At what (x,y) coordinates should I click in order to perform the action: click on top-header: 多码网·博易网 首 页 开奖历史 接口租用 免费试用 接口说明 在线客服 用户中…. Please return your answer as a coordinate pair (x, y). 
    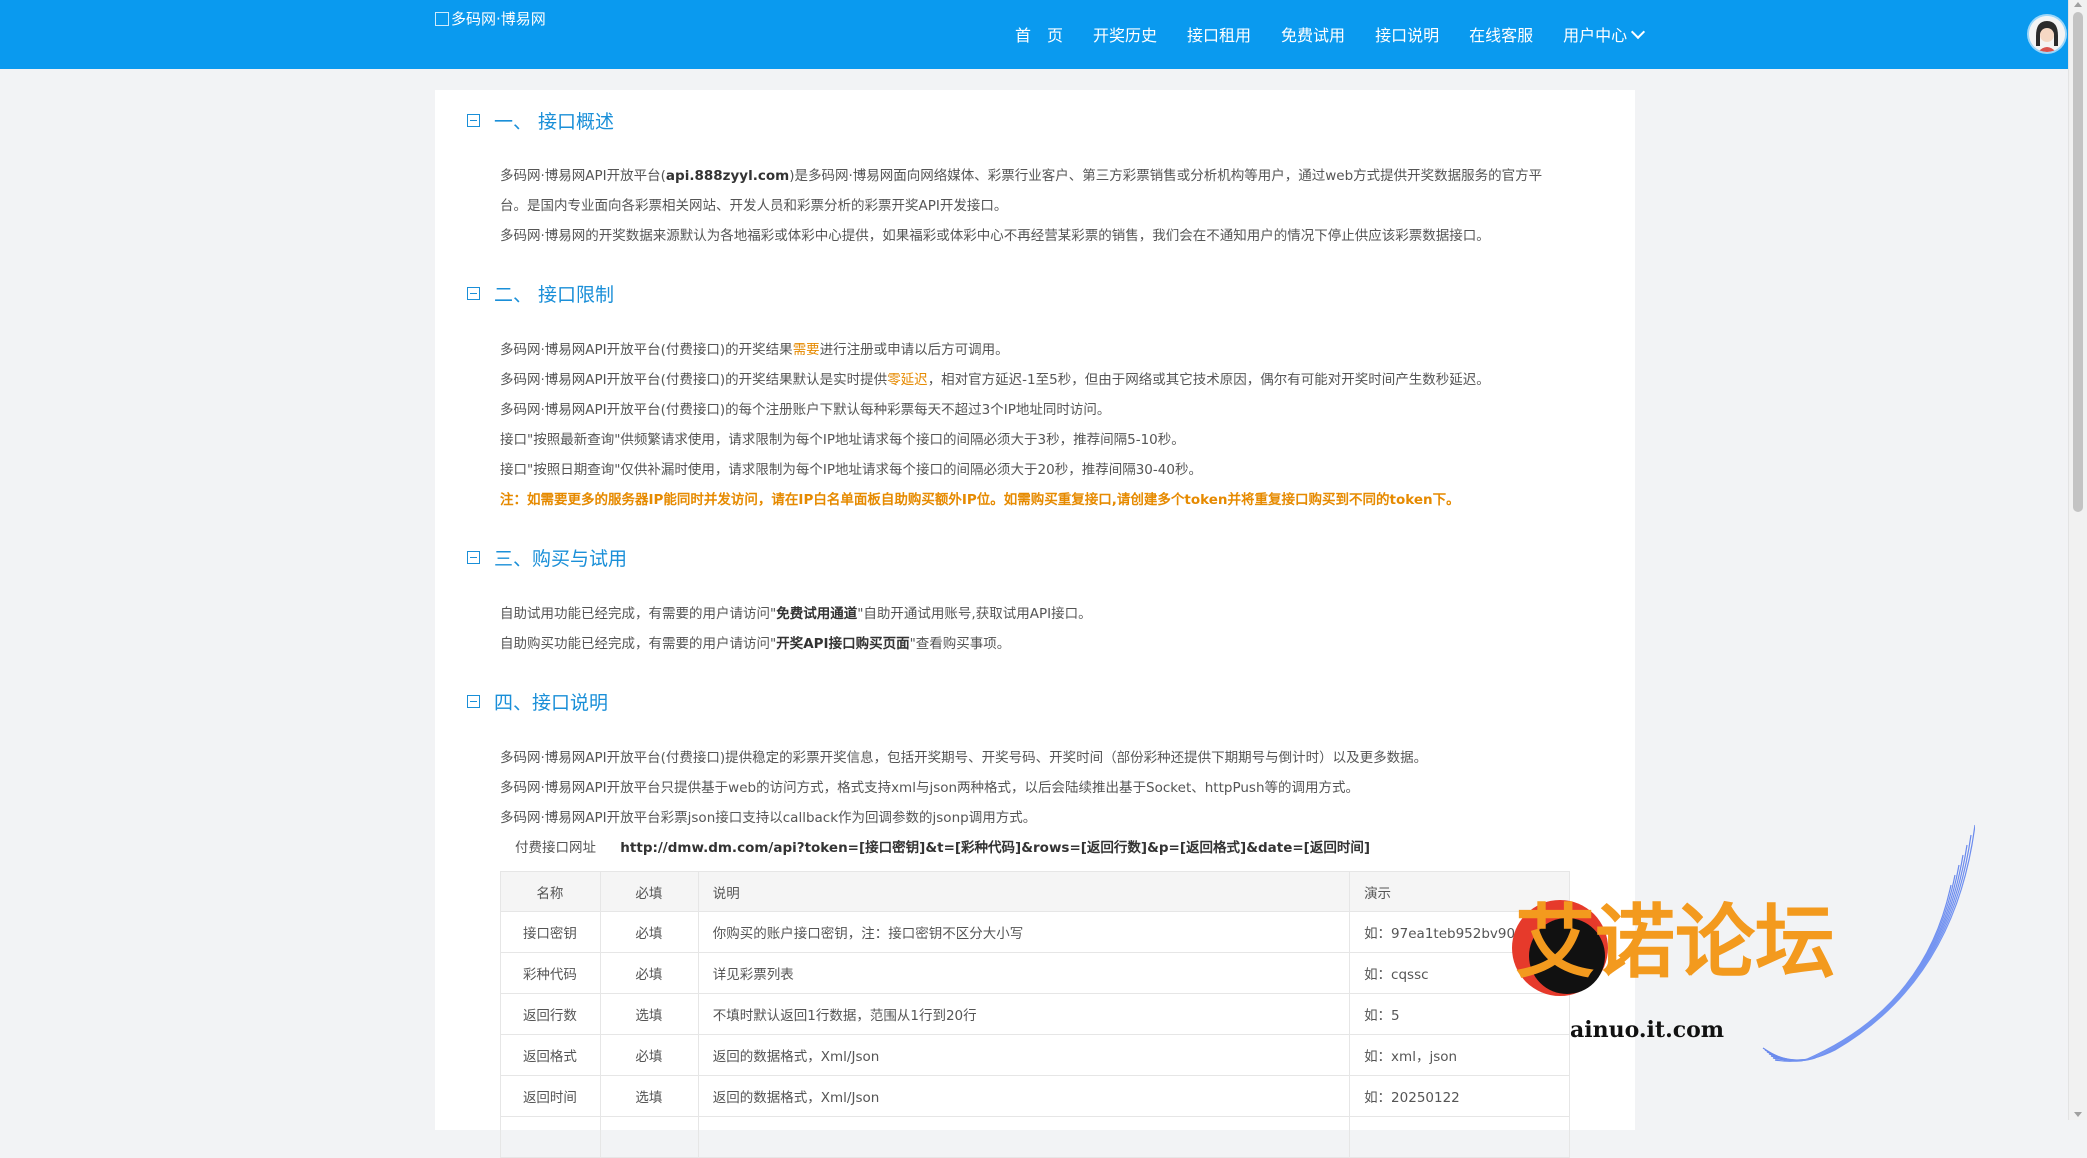
    Looking at the image, I should click on (1034, 34).